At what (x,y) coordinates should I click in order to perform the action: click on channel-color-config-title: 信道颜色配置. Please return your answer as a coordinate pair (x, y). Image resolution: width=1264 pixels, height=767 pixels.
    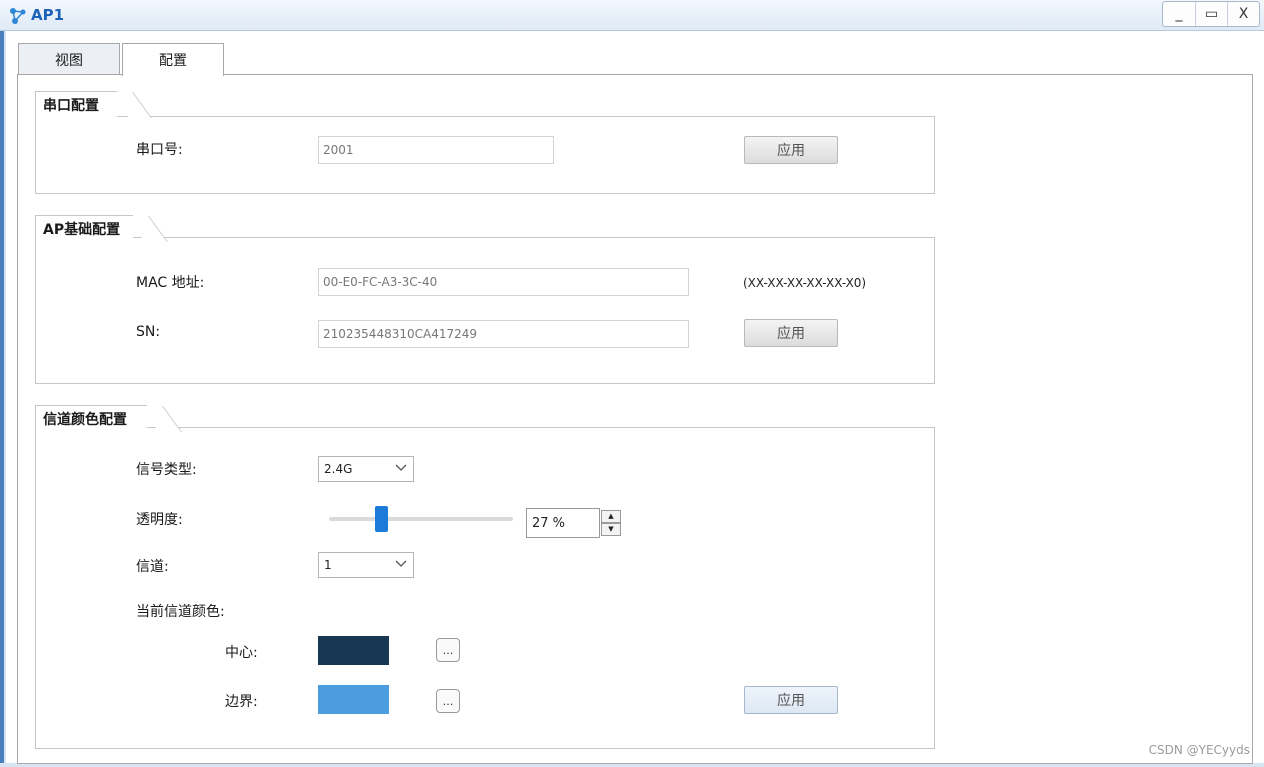
    Looking at the image, I should click on (91, 418).